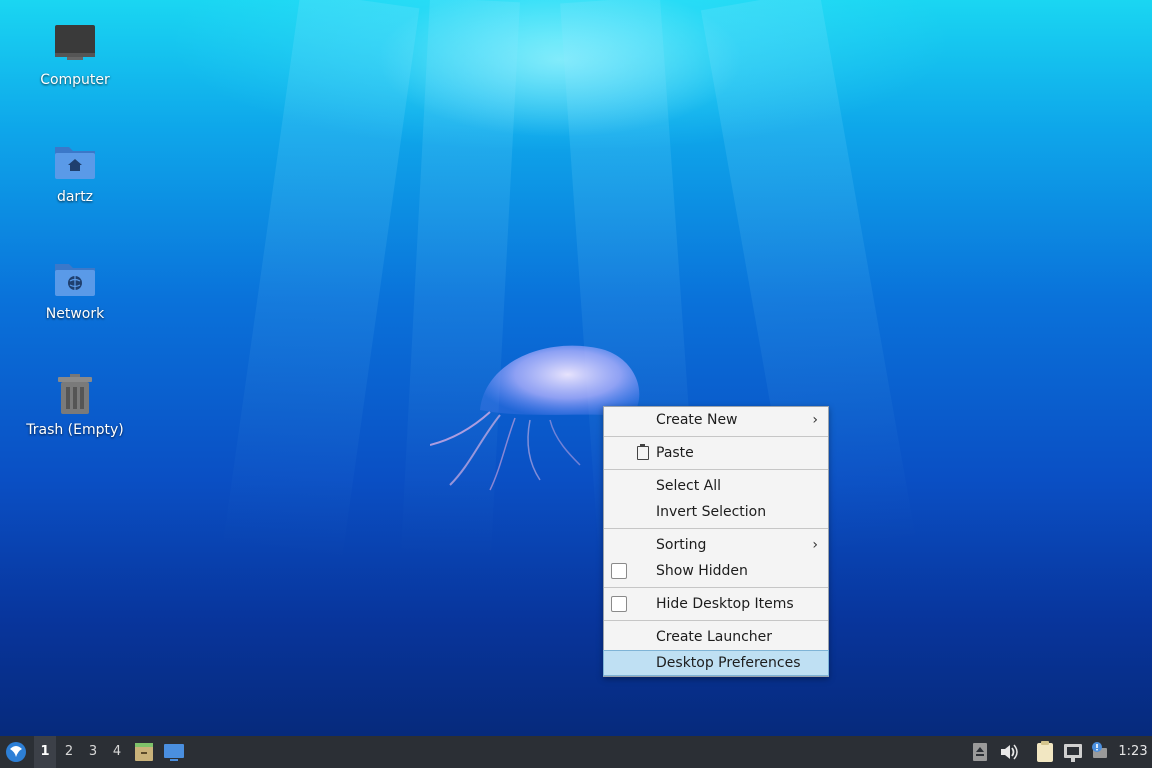 This screenshot has width=1152, height=781. I want to click on file-manager-launcher, so click(144, 752).